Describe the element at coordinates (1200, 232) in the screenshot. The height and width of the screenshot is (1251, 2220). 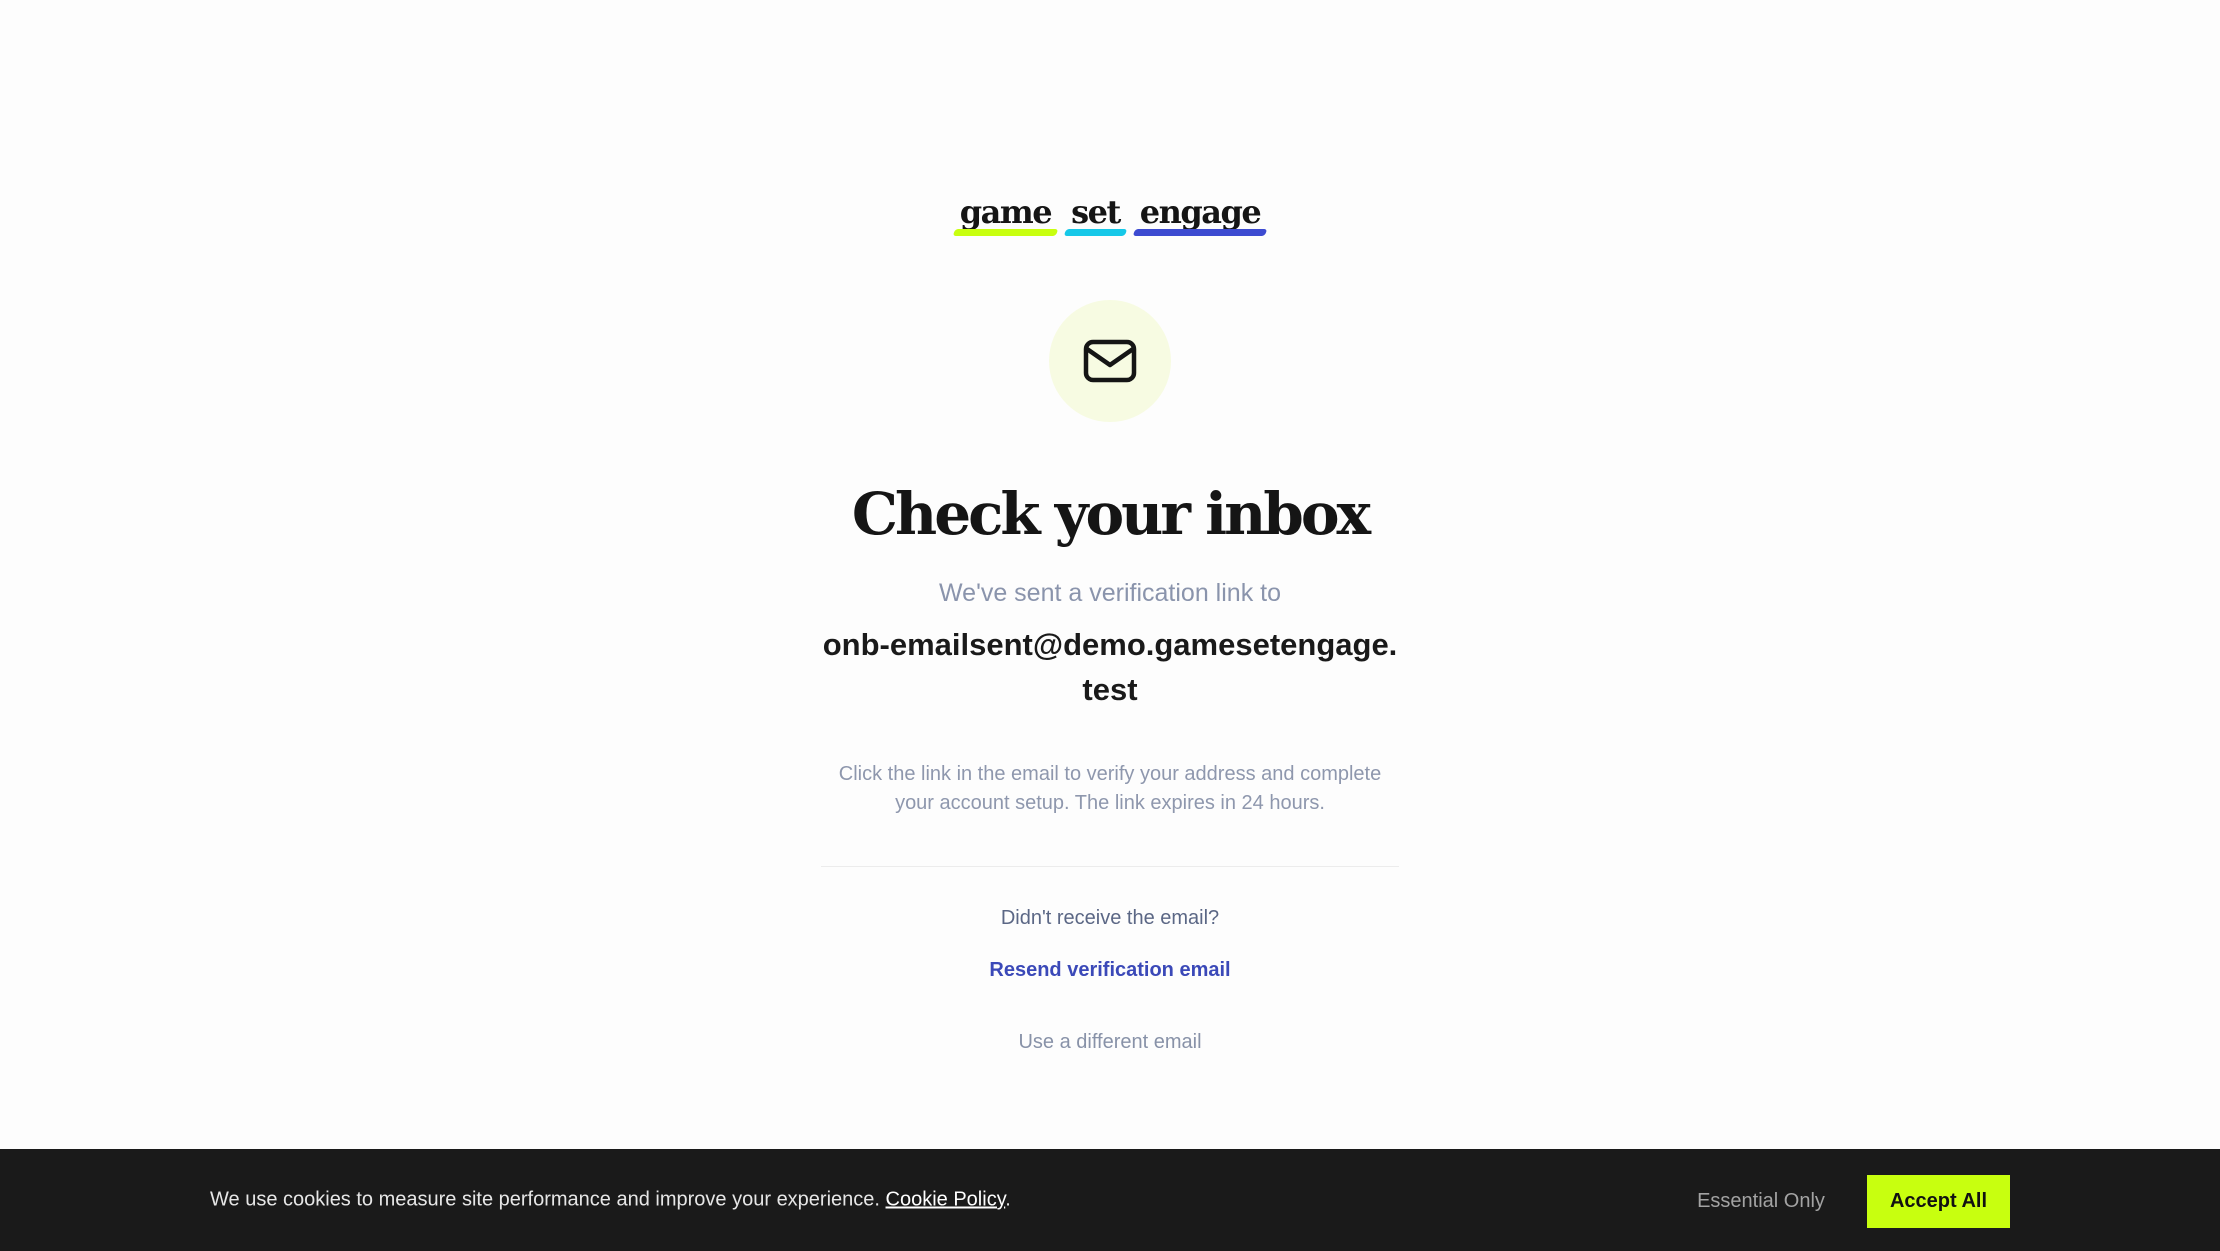
I see `logo-underline-blue` at that location.